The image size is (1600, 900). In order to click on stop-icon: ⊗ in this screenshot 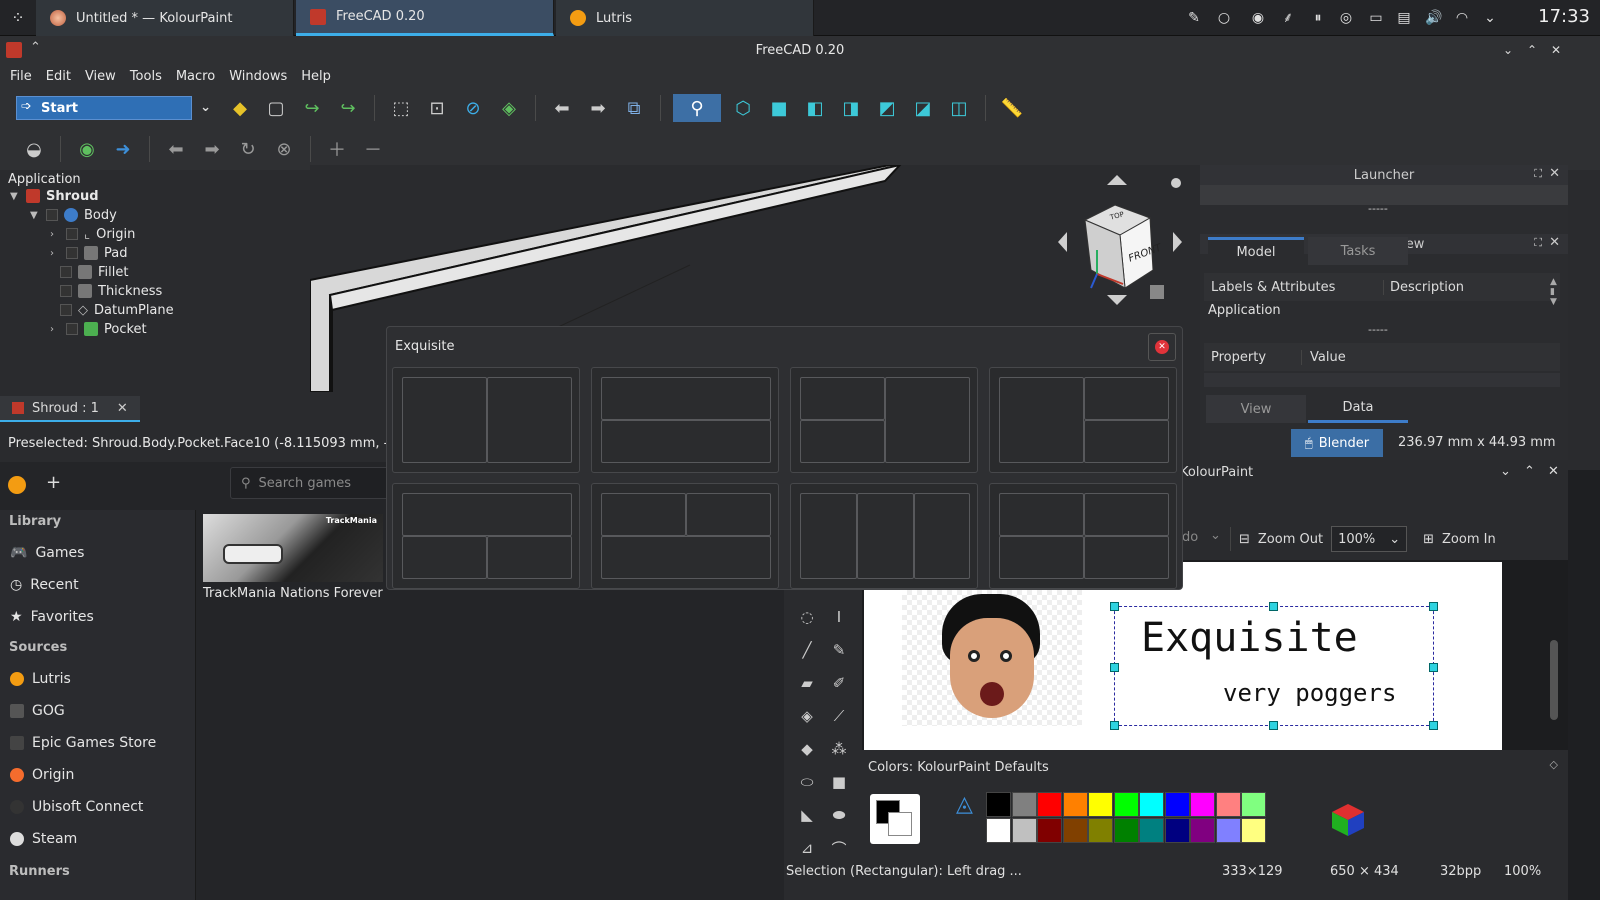, I will do `click(284, 149)`.